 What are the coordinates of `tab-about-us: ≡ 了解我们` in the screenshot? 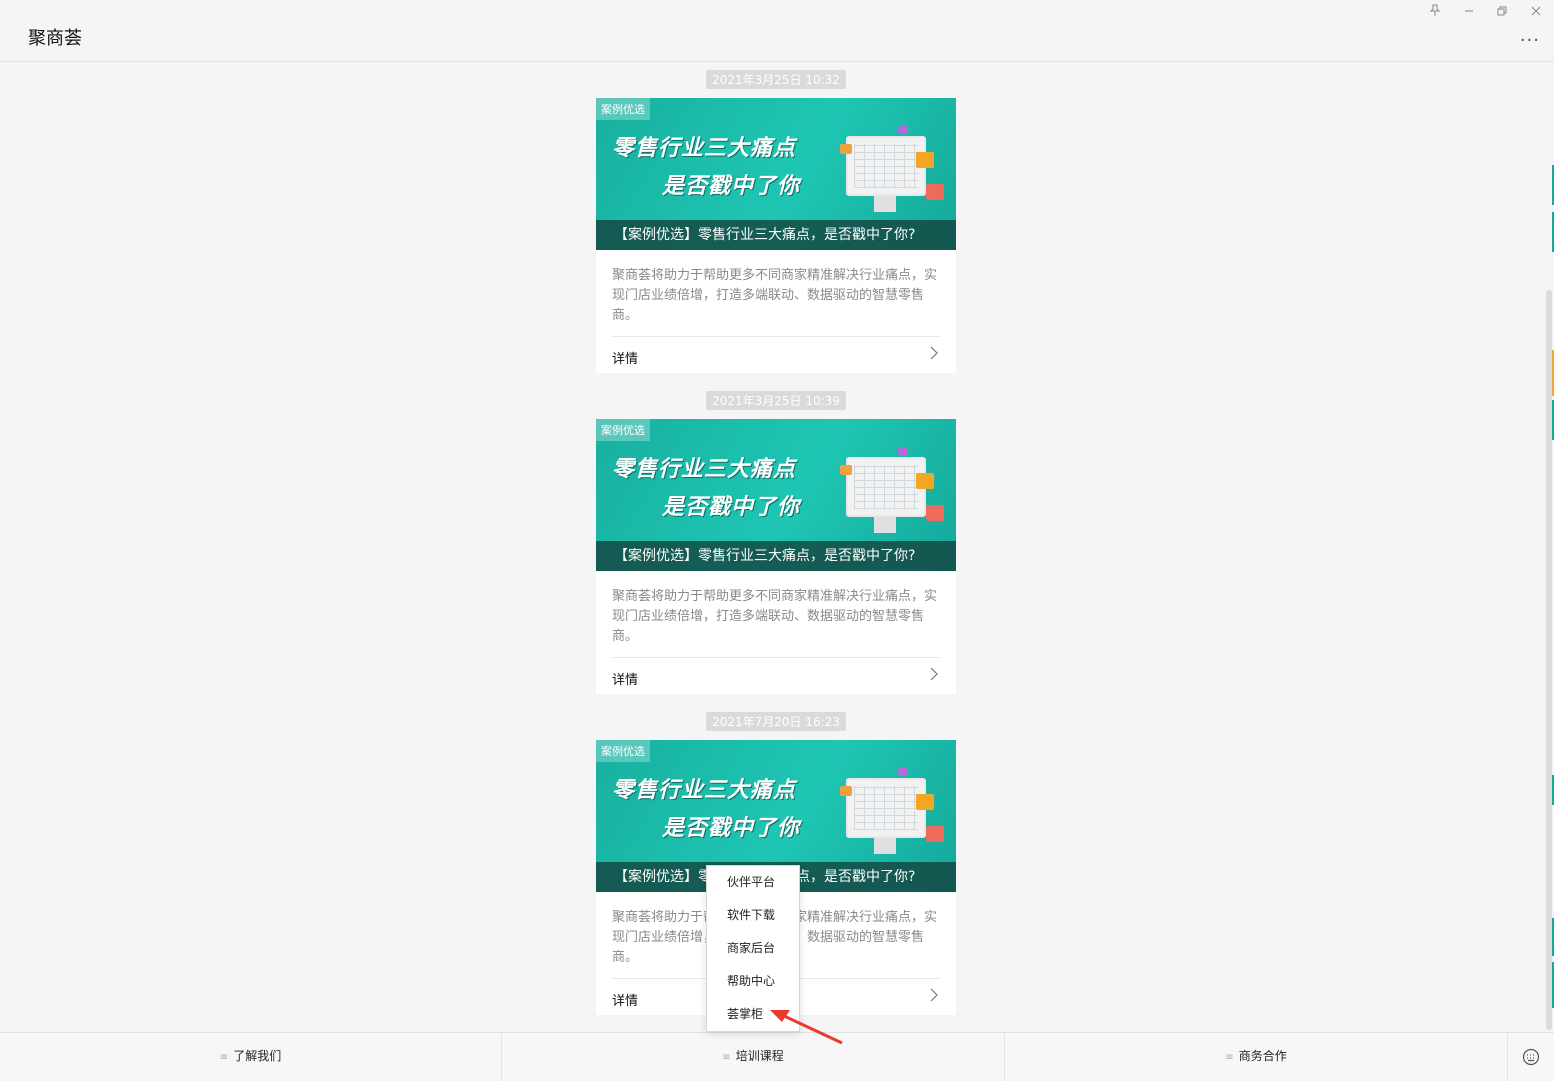 It's located at (251, 1057).